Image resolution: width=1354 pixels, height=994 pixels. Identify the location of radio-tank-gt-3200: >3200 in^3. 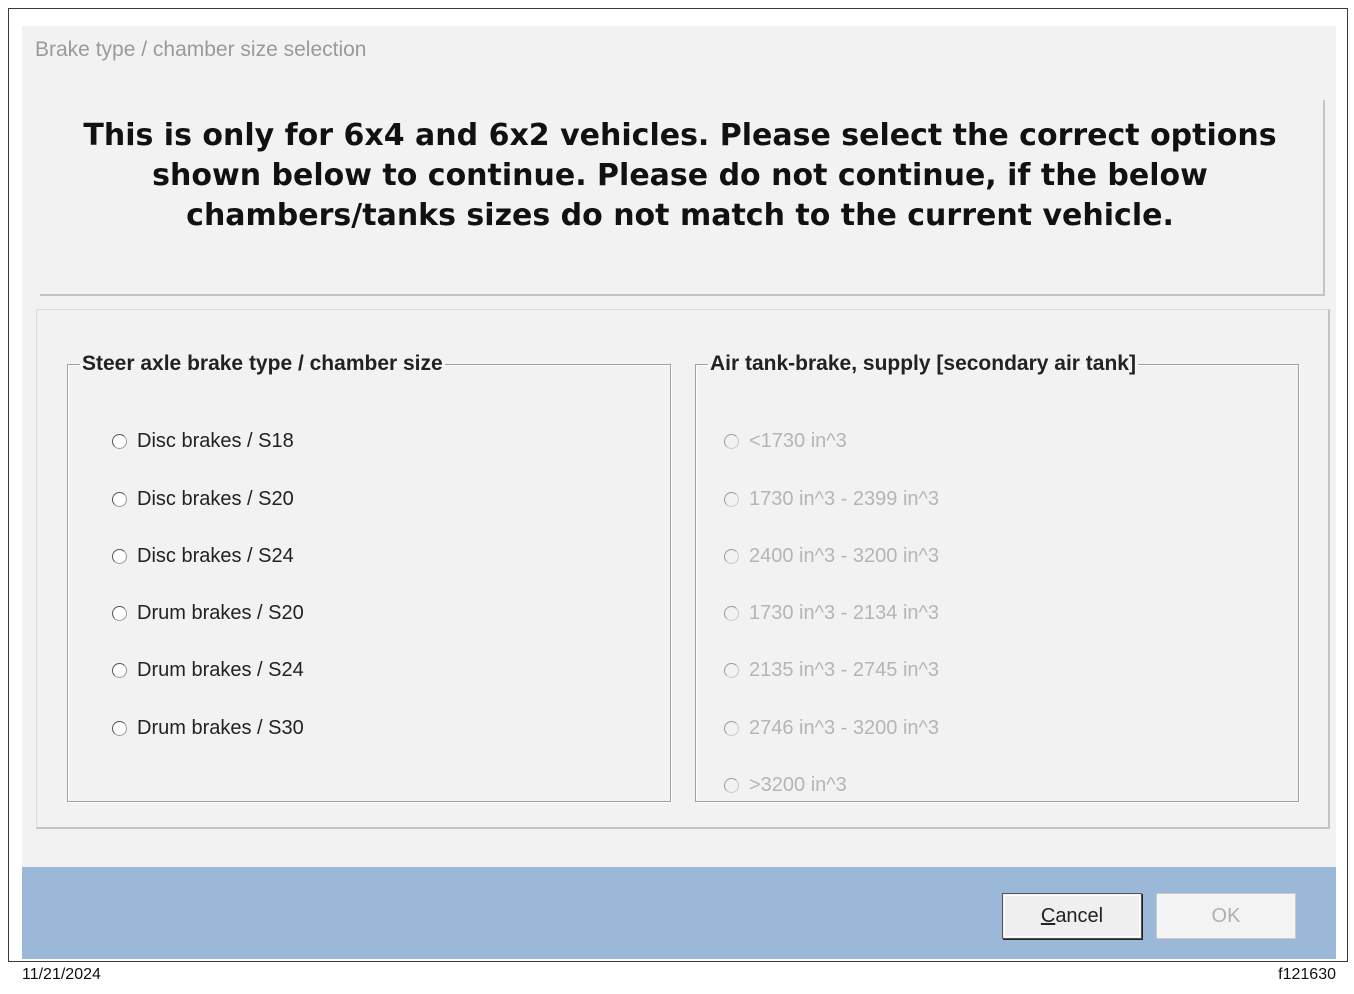
(785, 785).